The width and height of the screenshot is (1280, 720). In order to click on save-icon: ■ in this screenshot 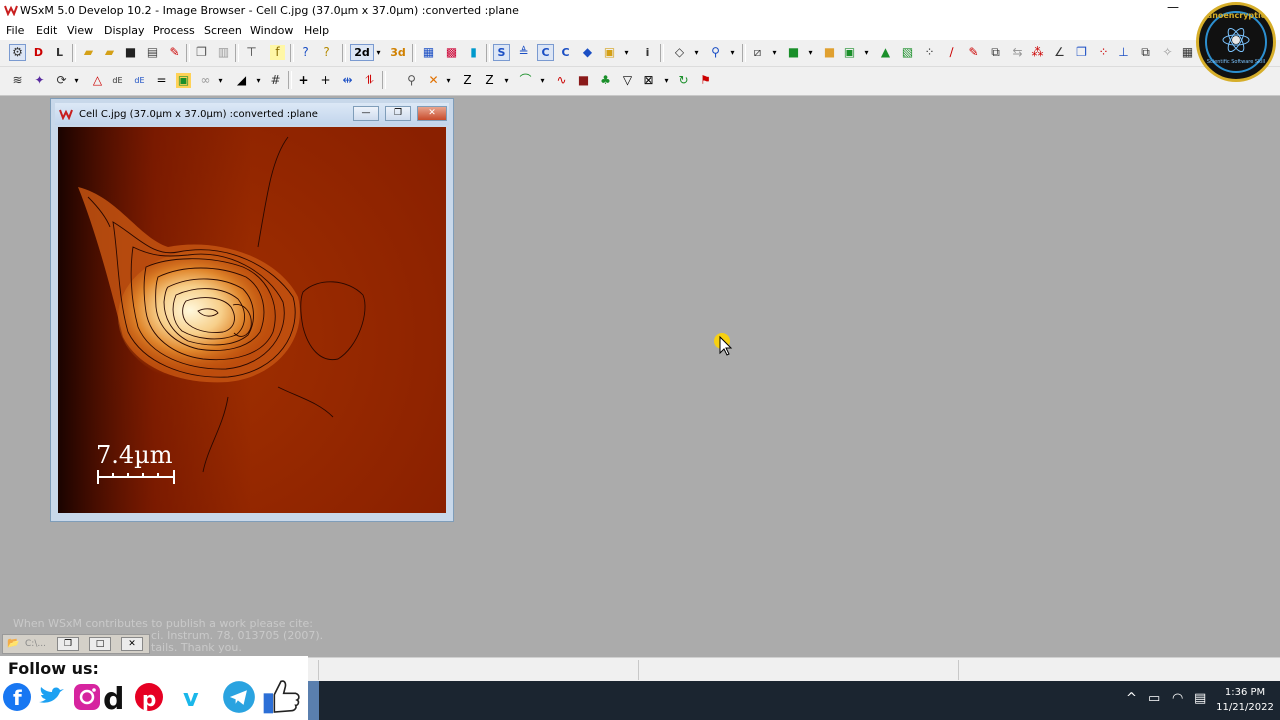, I will do `click(130, 52)`.